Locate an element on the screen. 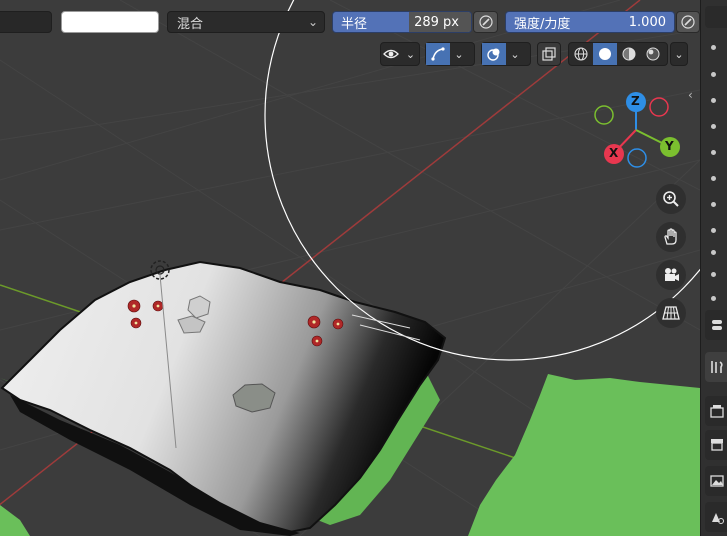 The image size is (727, 536). tab-view-layer is located at coordinates (716, 325).